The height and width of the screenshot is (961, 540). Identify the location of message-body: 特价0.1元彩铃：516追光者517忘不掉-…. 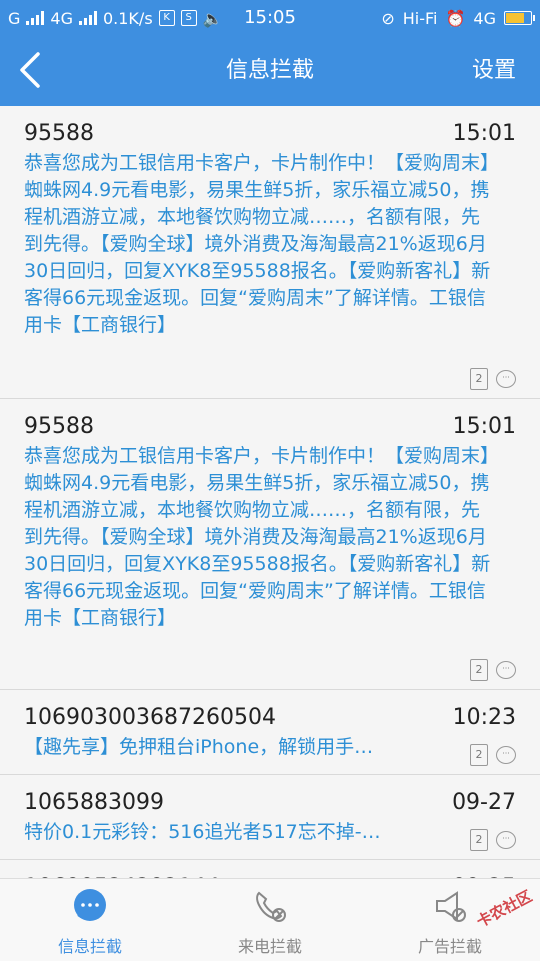
(202, 832).